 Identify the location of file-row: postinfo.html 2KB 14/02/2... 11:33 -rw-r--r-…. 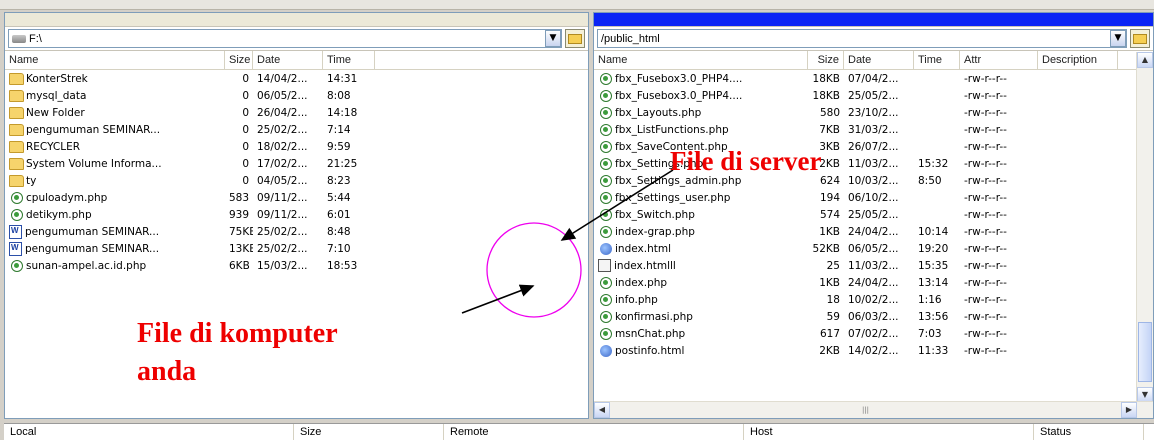
(873, 350).